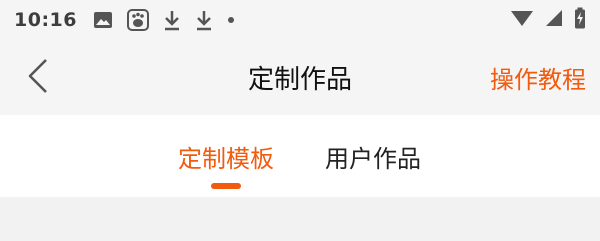 Image resolution: width=600 pixels, height=241 pixels. I want to click on chevron-left-icon, so click(38, 78).